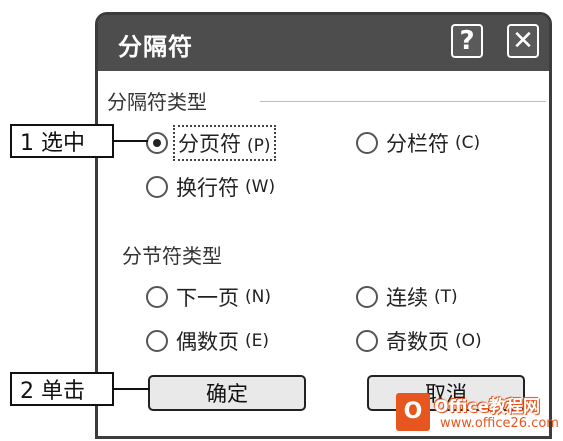 The image size is (563, 441). Describe the element at coordinates (259, 146) in the screenshot. I see `radio-shortcut: (P)` at that location.